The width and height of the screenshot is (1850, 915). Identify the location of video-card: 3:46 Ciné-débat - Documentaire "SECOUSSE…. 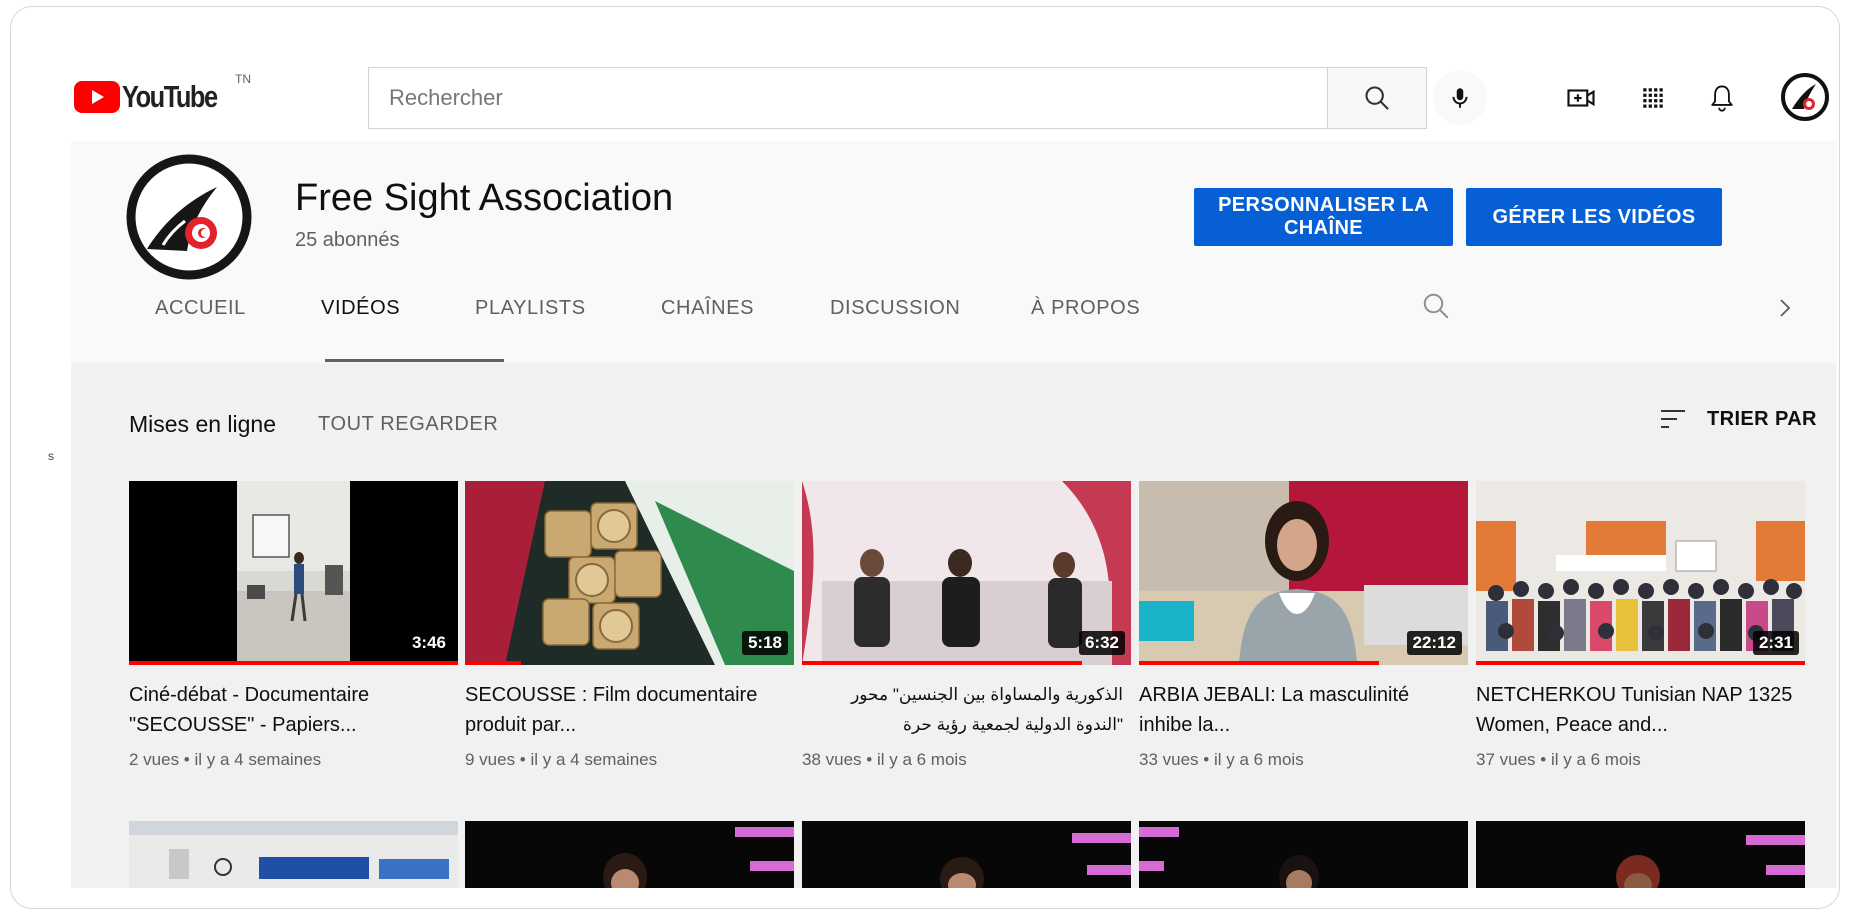
(293, 625).